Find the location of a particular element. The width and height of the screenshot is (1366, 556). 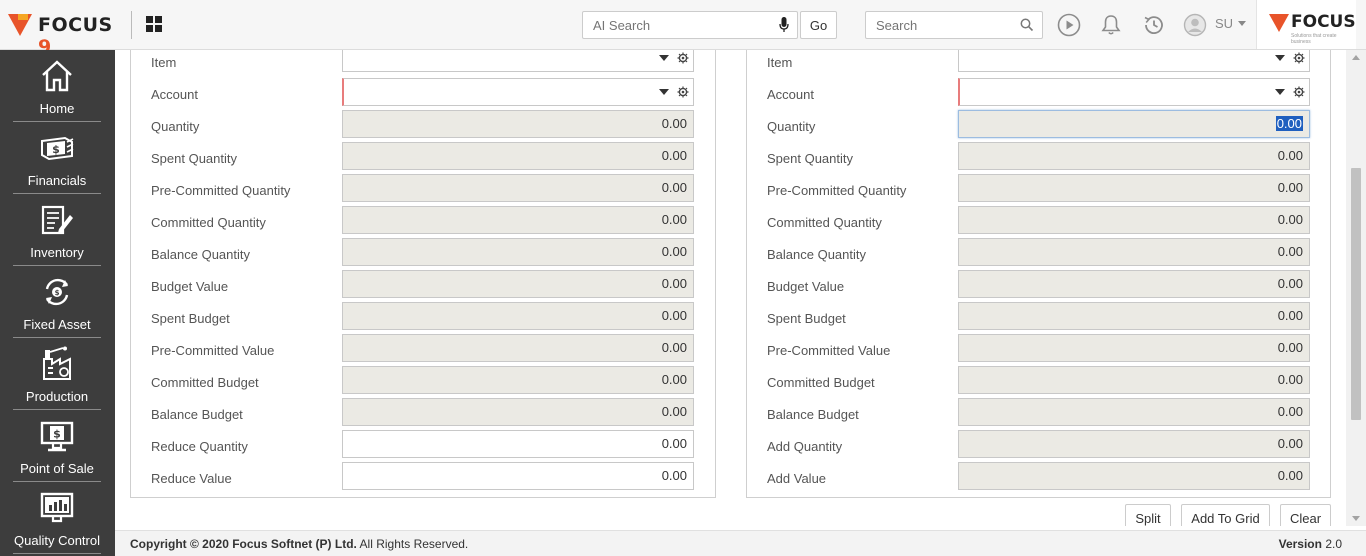

item-row: Item is located at coordinates (1038, 65).